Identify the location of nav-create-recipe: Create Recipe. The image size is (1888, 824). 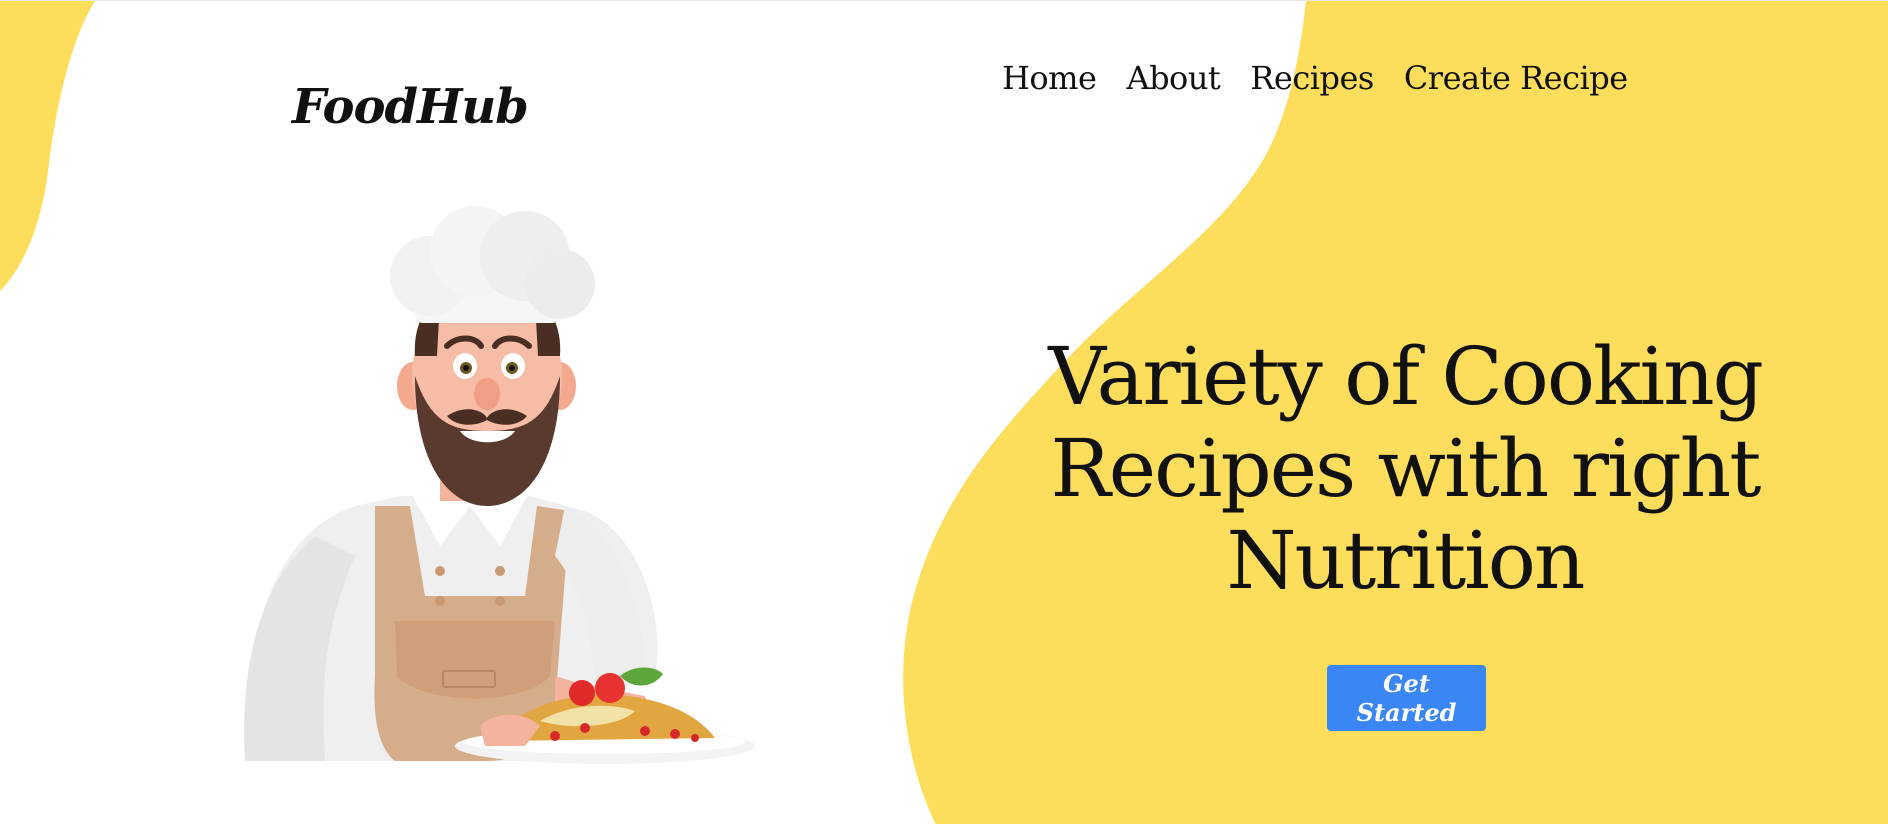
(1516, 78).